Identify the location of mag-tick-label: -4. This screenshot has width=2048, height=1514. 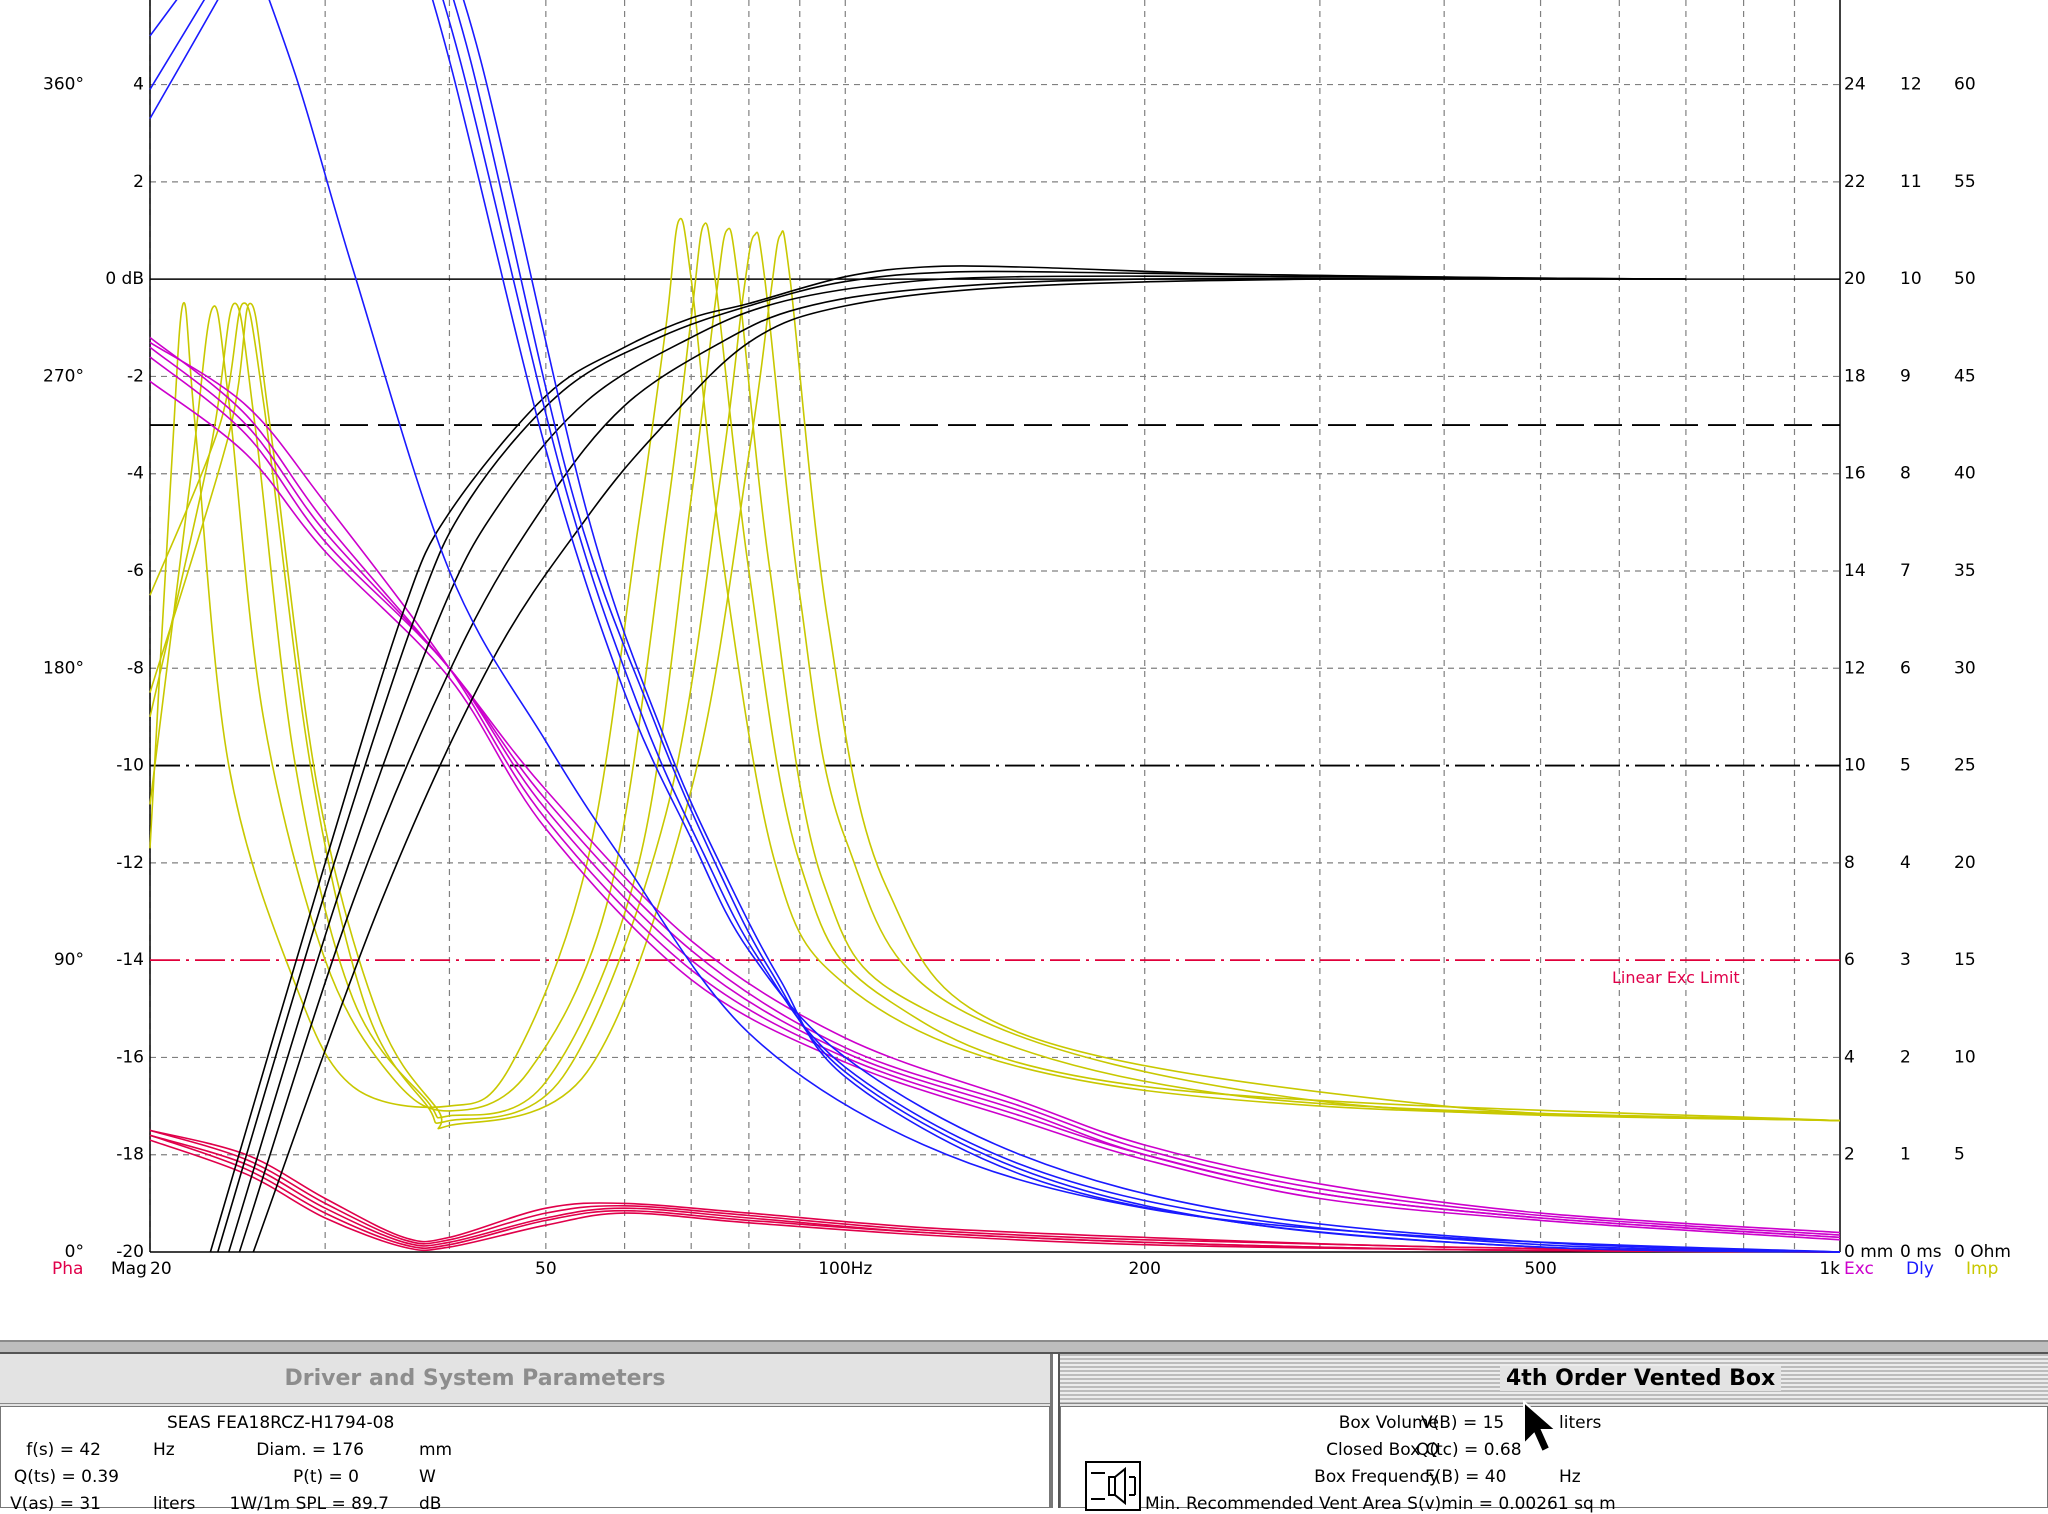
(135, 474).